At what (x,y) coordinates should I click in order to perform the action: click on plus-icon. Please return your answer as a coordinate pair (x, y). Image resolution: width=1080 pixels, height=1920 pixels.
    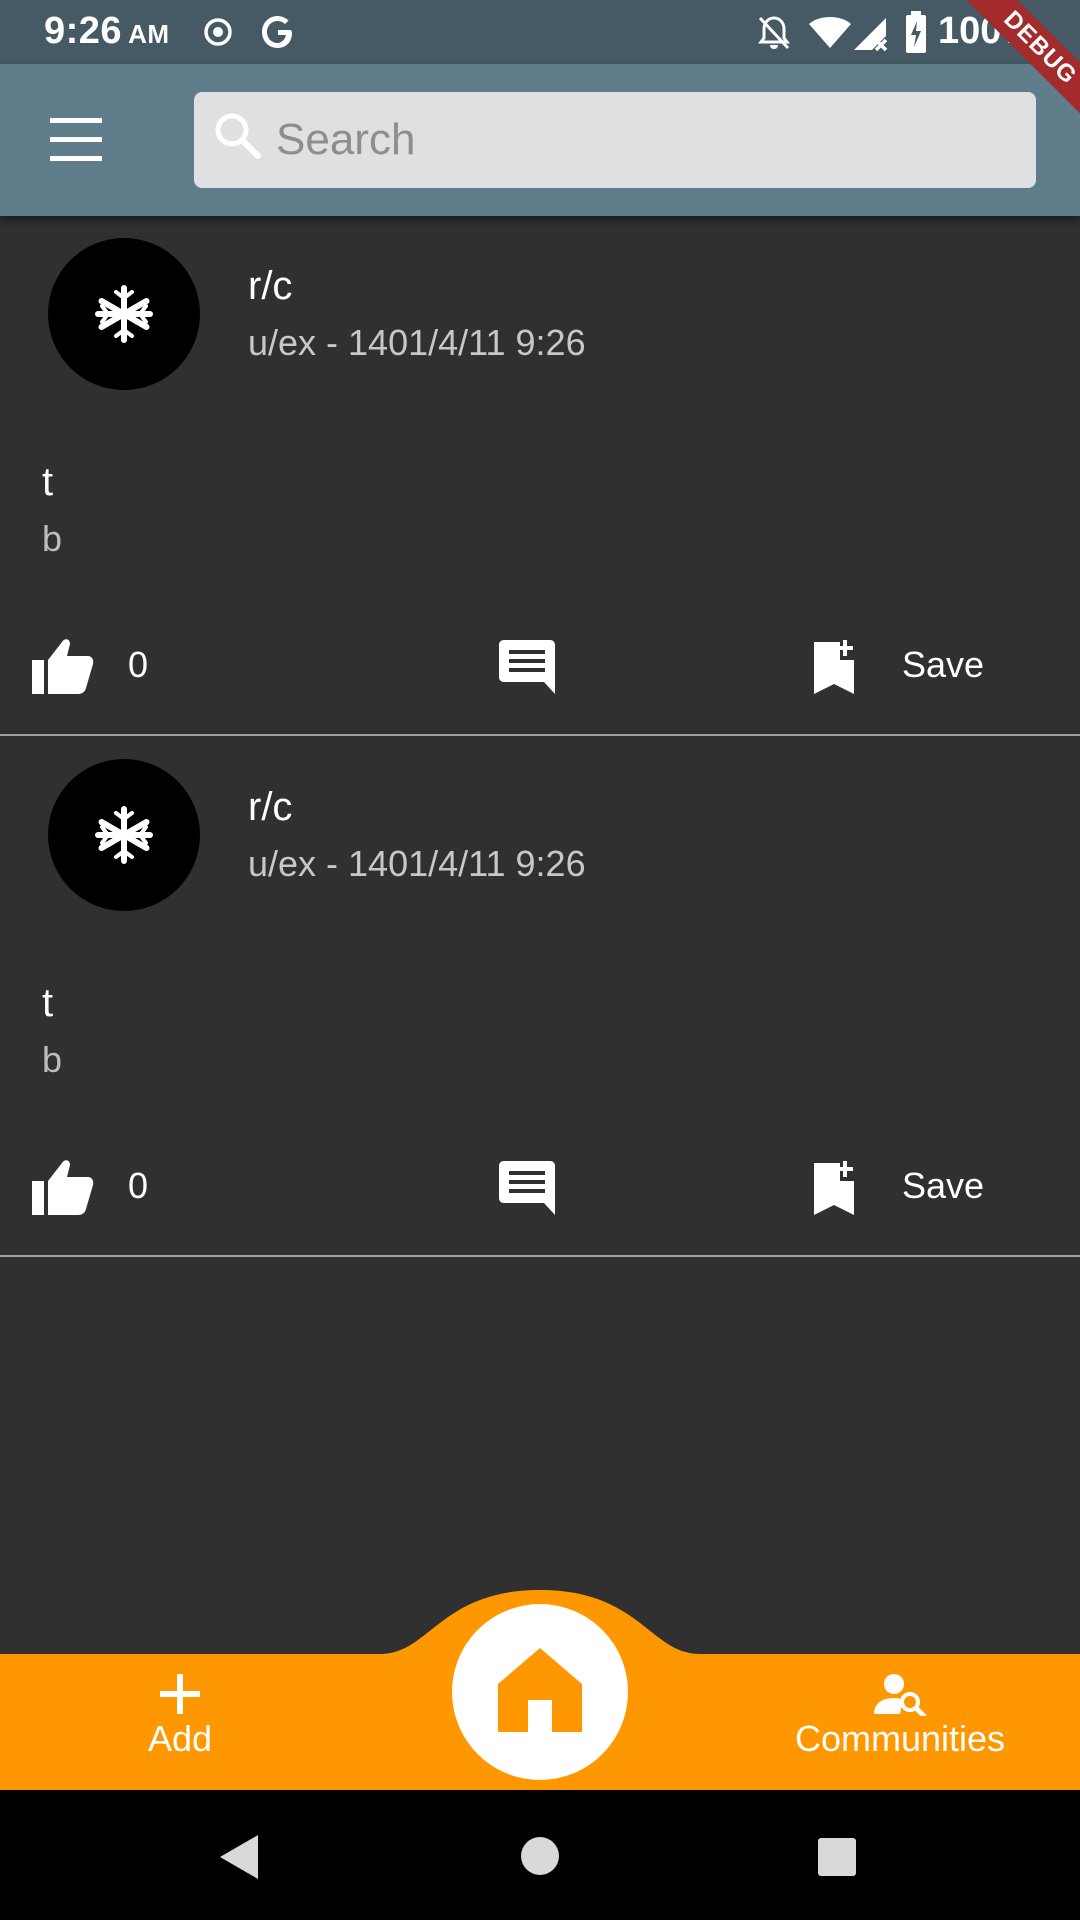
    Looking at the image, I should click on (180, 1694).